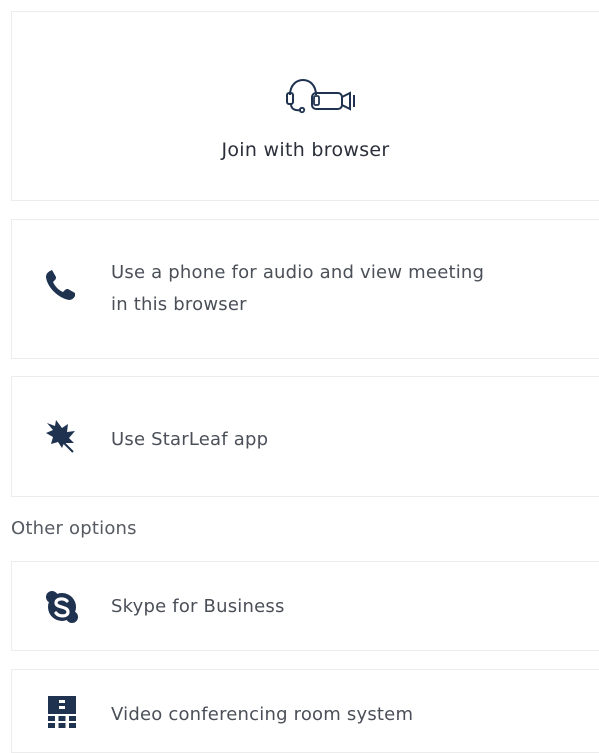 The height and width of the screenshot is (753, 599). Describe the element at coordinates (305, 606) in the screenshot. I see `skype-for-business-option: Skype for Business` at that location.